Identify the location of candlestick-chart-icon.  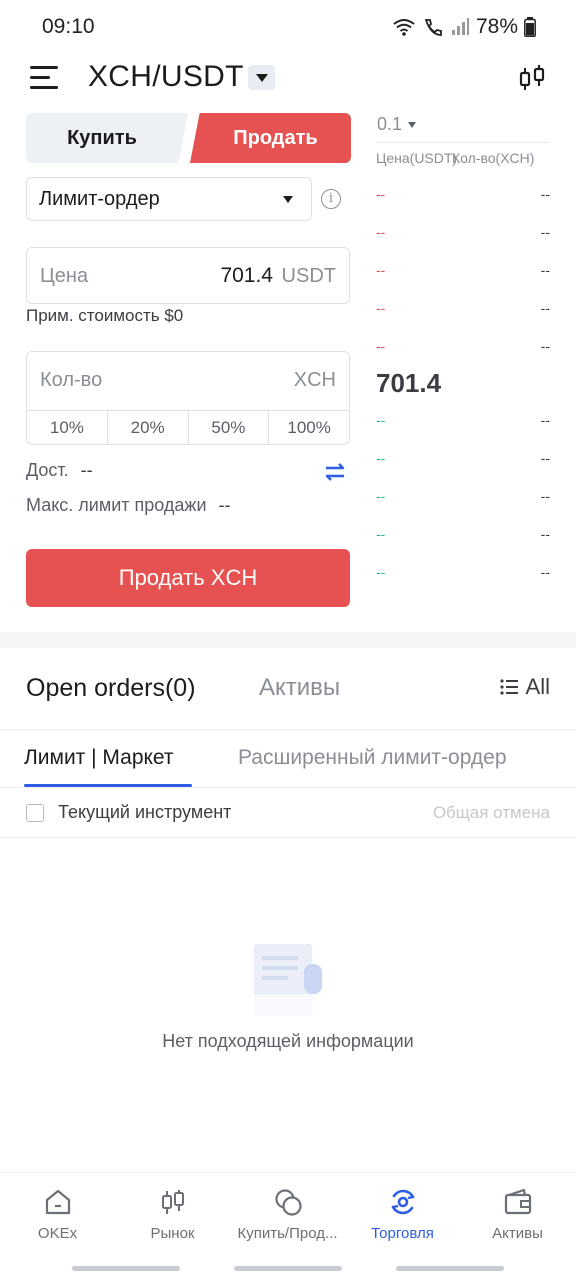
(532, 78).